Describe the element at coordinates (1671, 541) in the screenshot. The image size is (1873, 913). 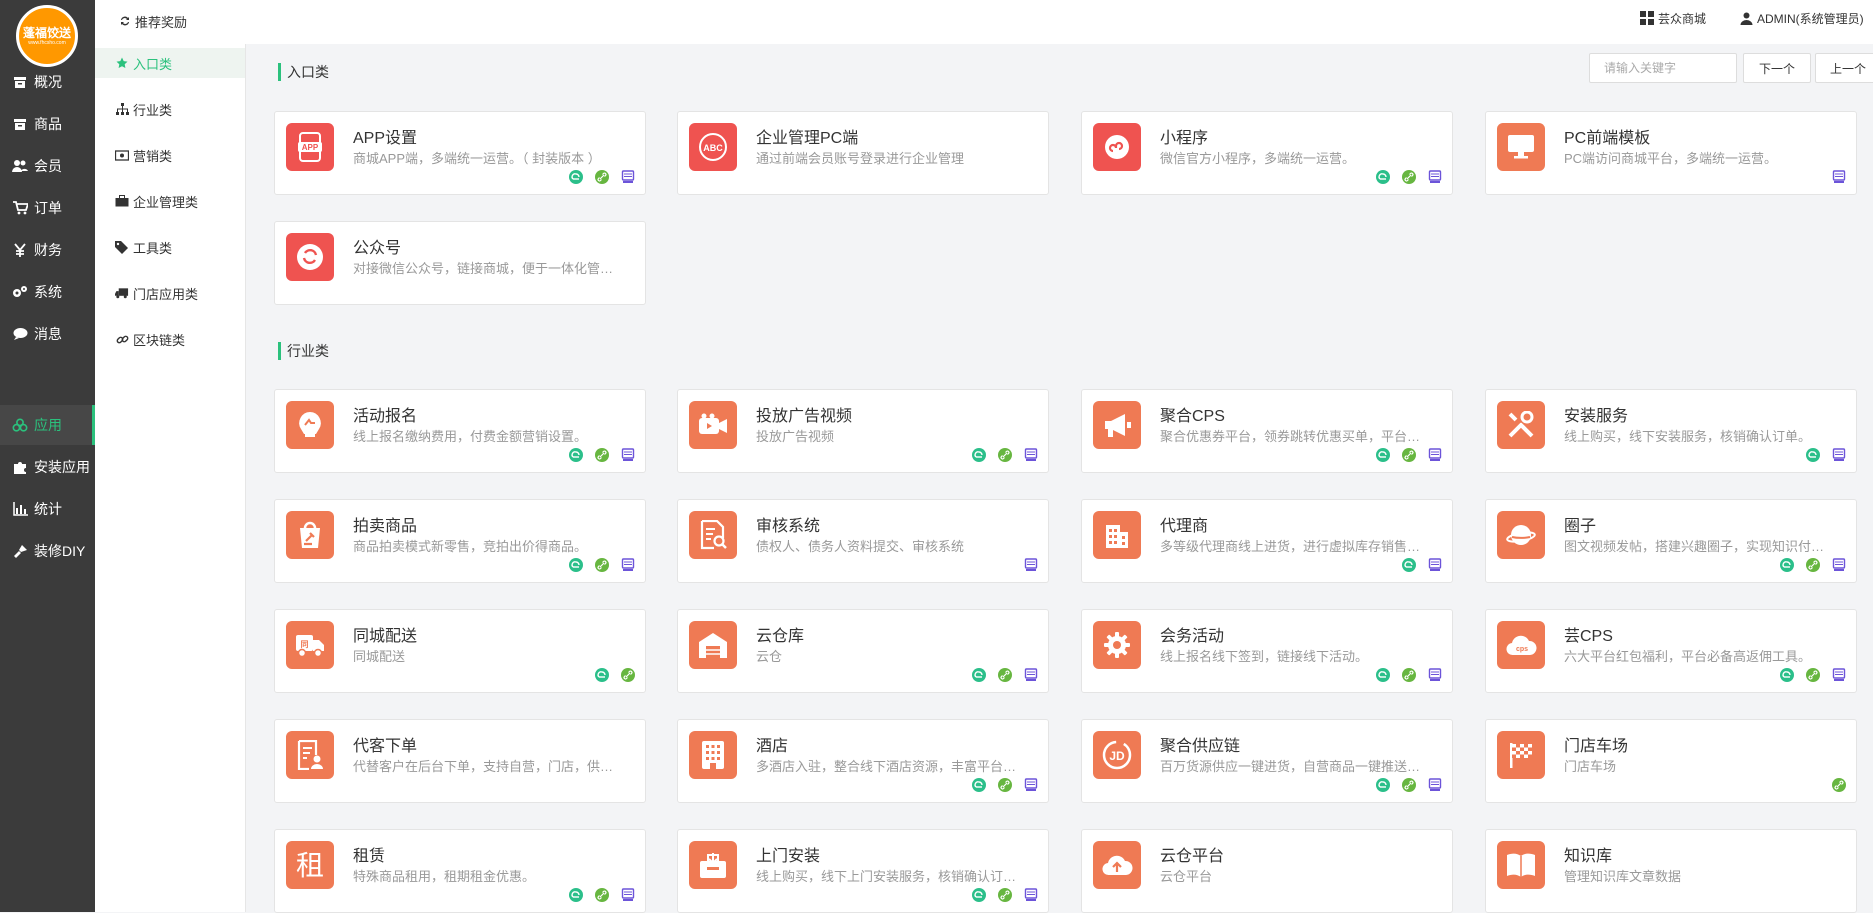
I see `app-card: 圈子 图文视频发帖，搭建兴趣圈子，实现知识付费。` at that location.